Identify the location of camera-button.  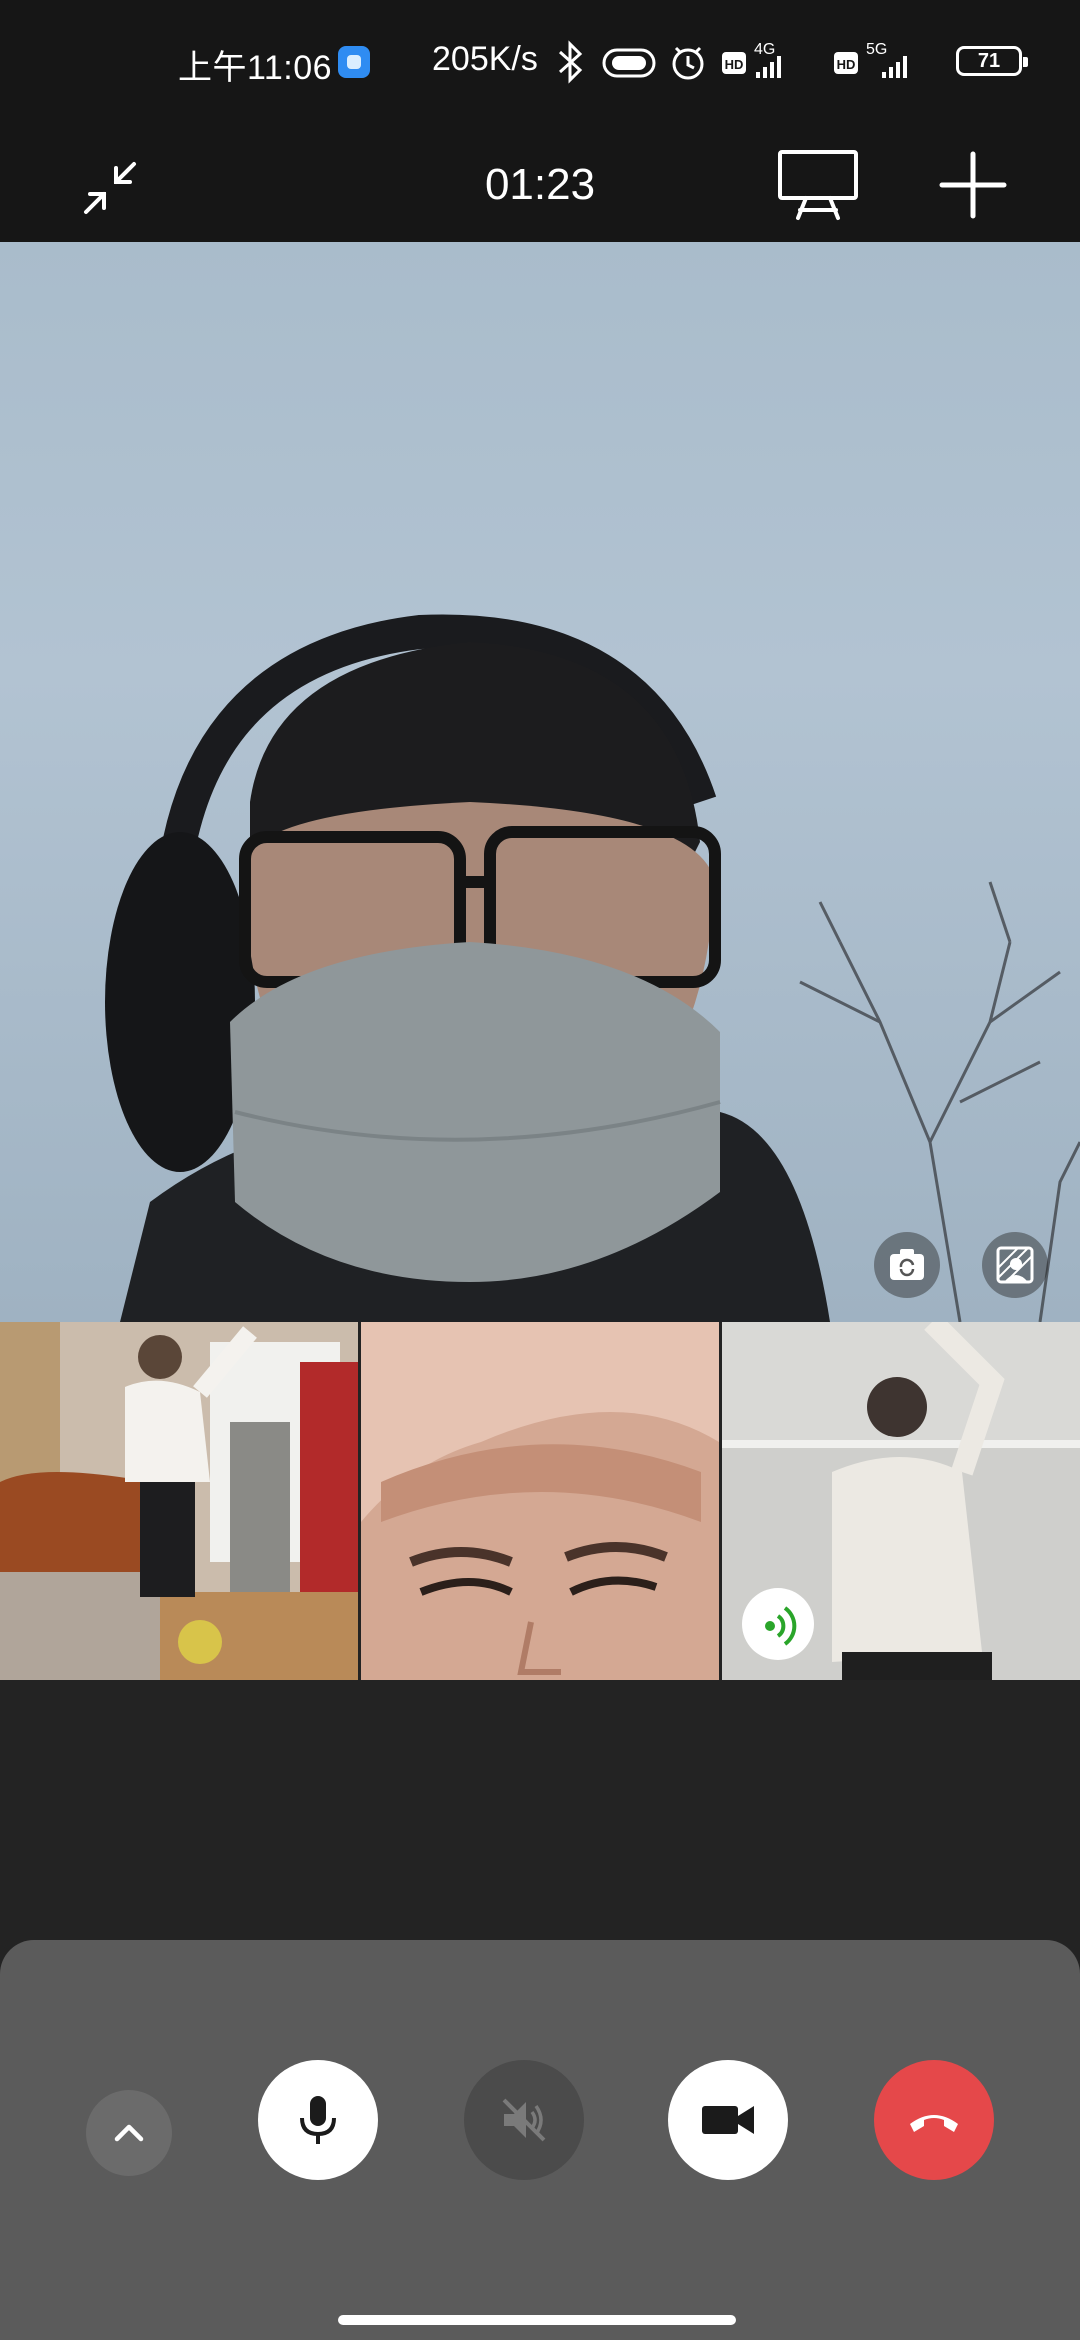
(728, 2120).